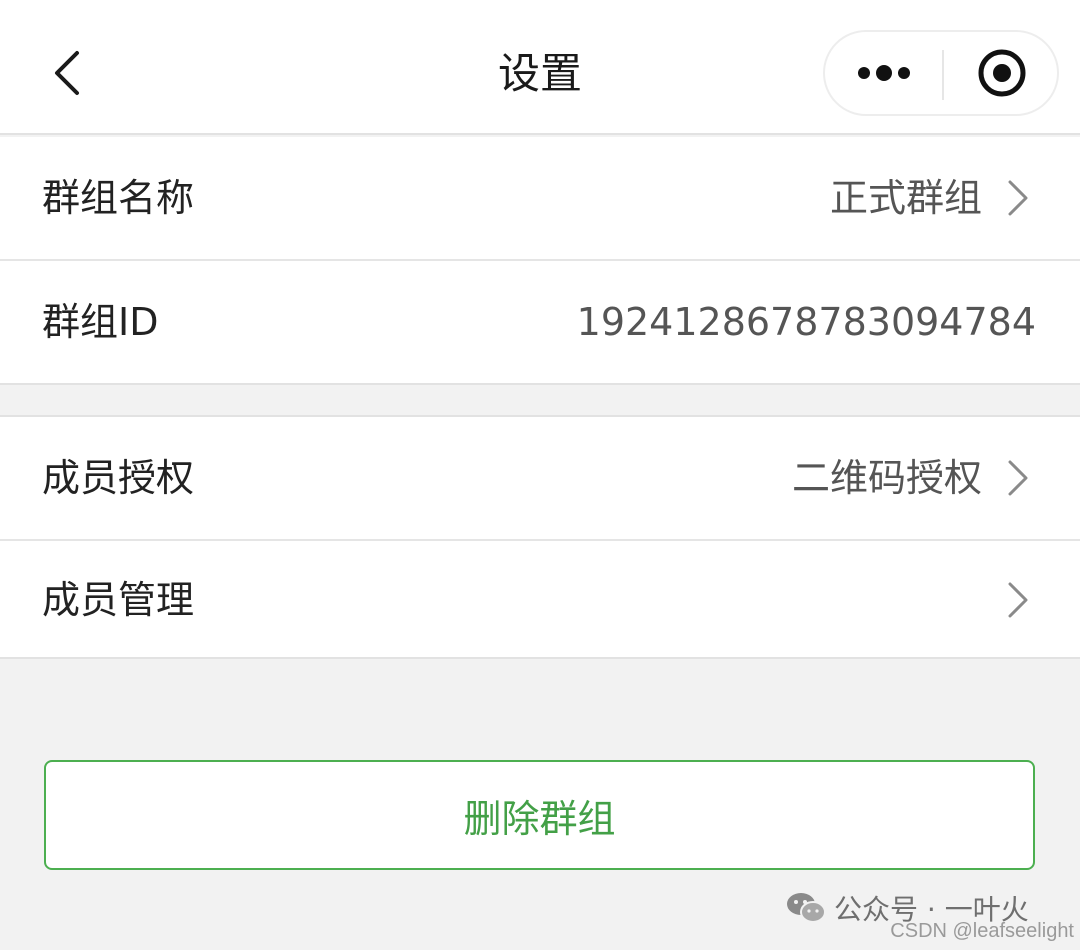  What do you see at coordinates (100, 322) in the screenshot?
I see `group-id-label: 群组ID` at bounding box center [100, 322].